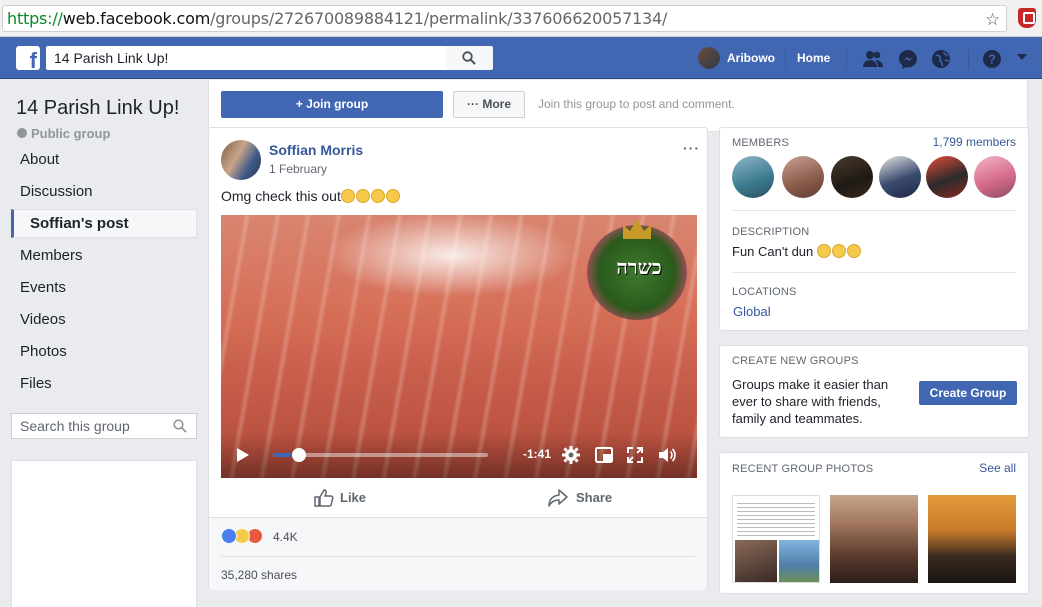 Image resolution: width=1042 pixels, height=607 pixels. What do you see at coordinates (636, 104) in the screenshot?
I see `join-hint-text: Join this group to post and comment.` at bounding box center [636, 104].